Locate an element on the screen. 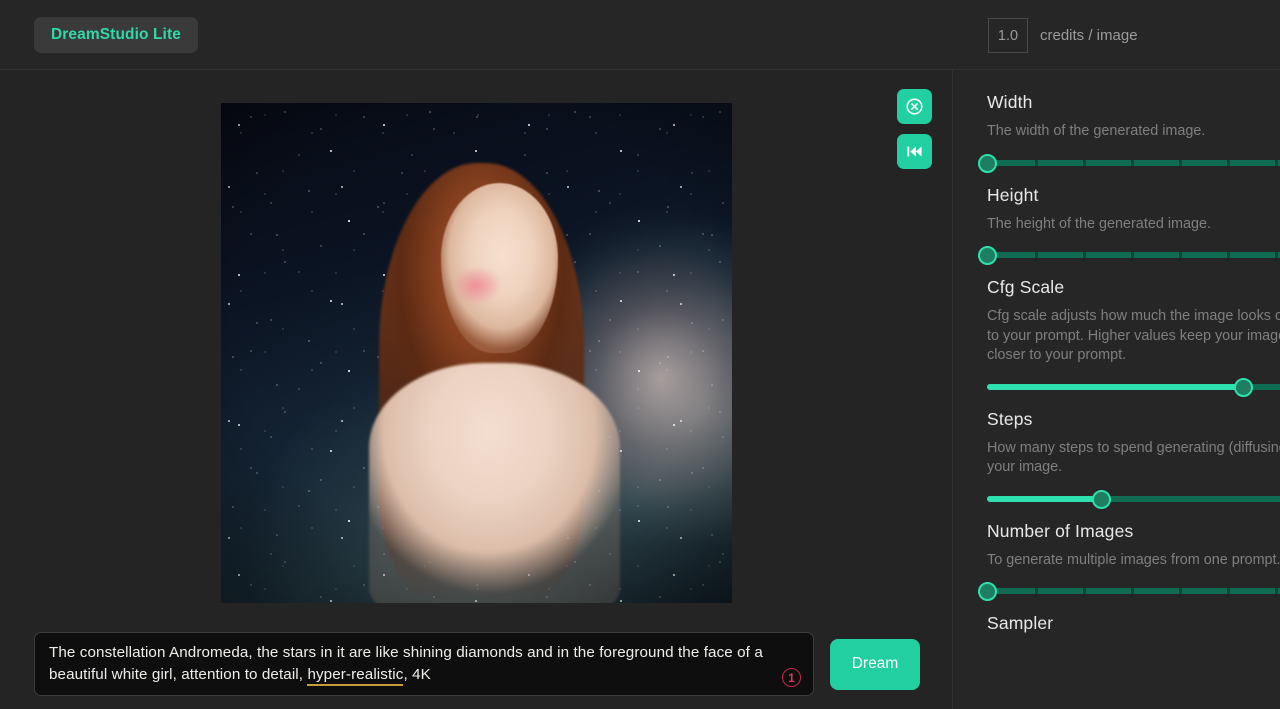 Image resolution: width=1280 pixels, height=709 pixels. circle-x-icon is located at coordinates (914, 106).